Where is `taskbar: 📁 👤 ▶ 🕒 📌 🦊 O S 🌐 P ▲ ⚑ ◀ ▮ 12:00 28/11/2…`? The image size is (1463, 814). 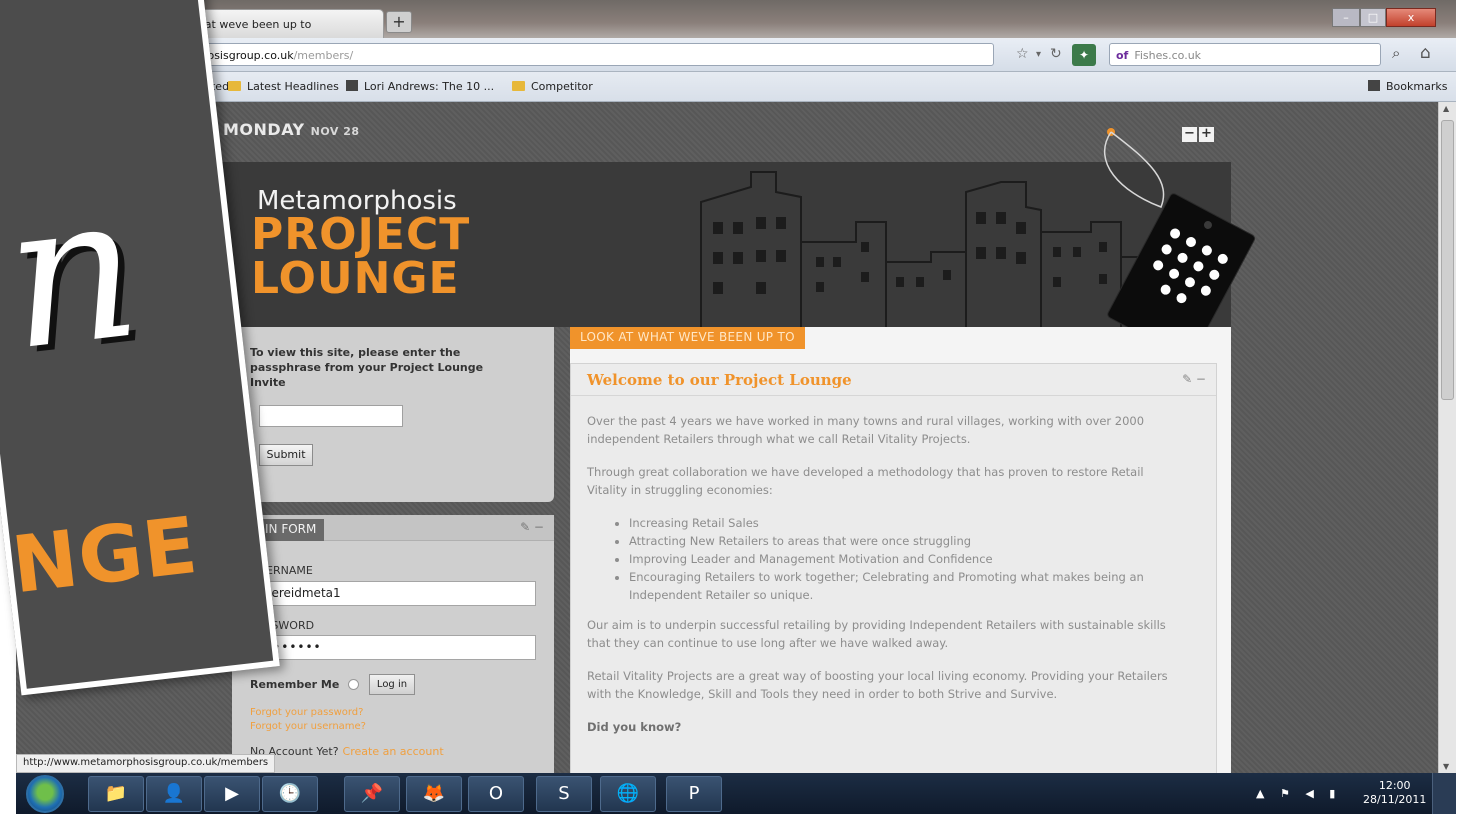 taskbar: 📁 👤 ▶ 🕒 📌 🦊 O S 🌐 P ▲ ⚑ ◀ ▮ 12:00 28/11/2… is located at coordinates (736, 793).